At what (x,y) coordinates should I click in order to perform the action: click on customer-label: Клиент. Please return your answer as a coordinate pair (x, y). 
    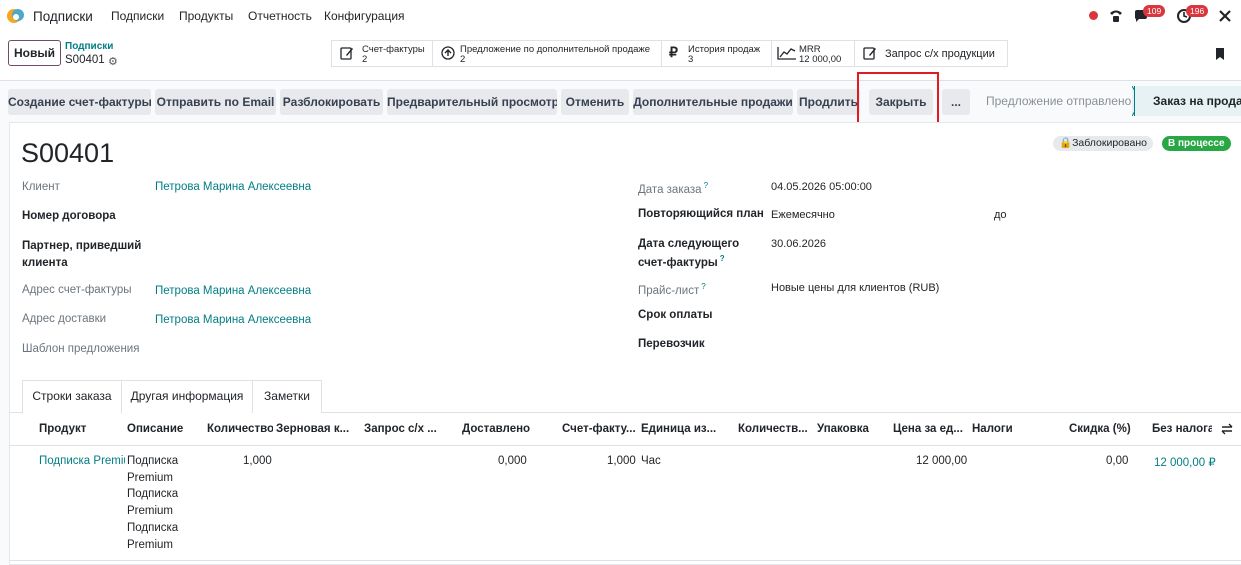
    Looking at the image, I should click on (41, 187).